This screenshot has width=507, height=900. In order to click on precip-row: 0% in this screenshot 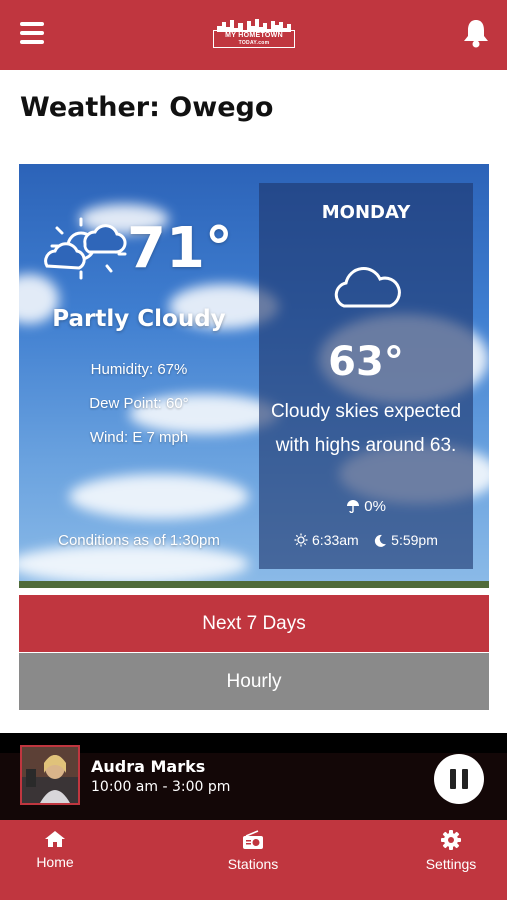, I will do `click(366, 506)`.